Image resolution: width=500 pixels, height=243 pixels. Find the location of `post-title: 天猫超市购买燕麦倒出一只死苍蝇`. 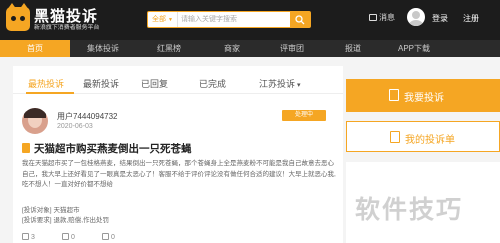

post-title: 天猫超市购买燕麦倒出一只死苍蝇 is located at coordinates (107, 148).